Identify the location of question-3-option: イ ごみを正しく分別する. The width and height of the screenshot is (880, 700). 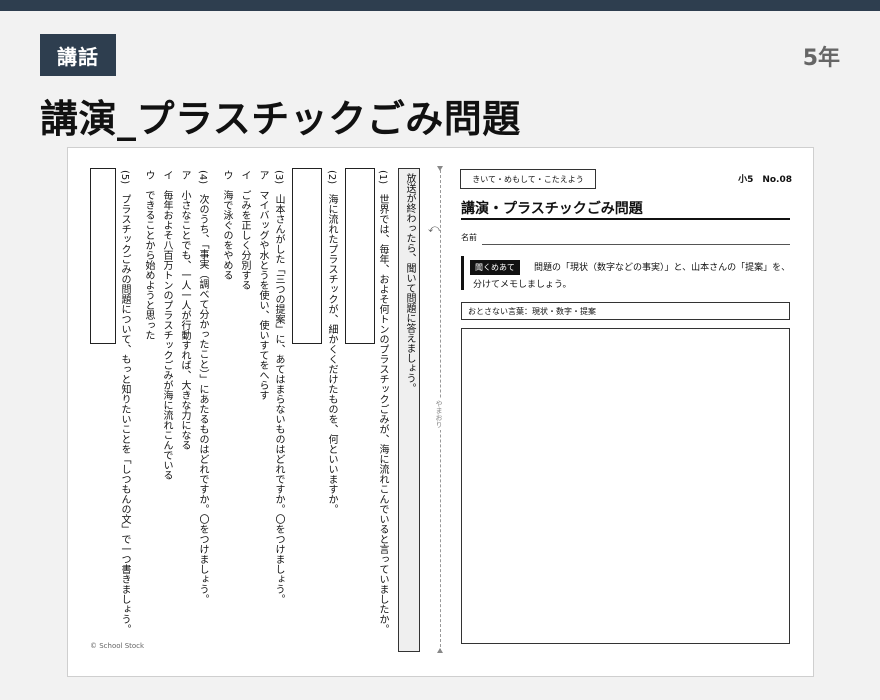
(244, 230).